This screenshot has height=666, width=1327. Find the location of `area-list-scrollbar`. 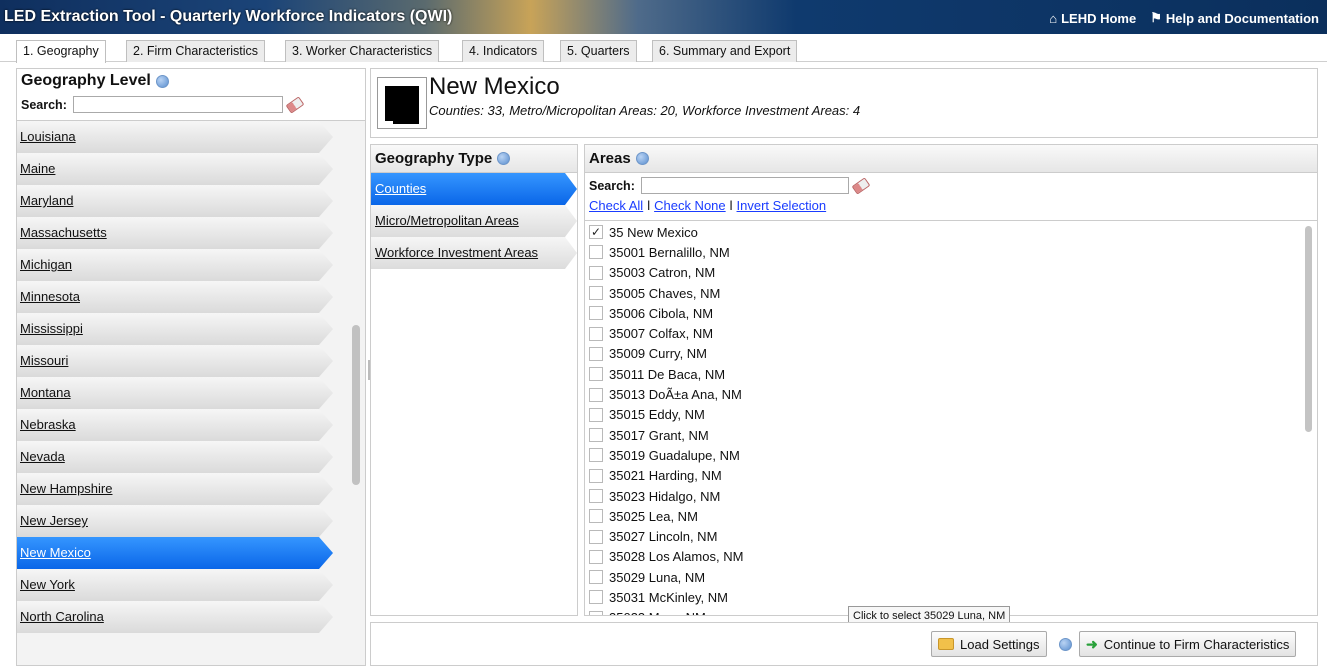

area-list-scrollbar is located at coordinates (1309, 419).